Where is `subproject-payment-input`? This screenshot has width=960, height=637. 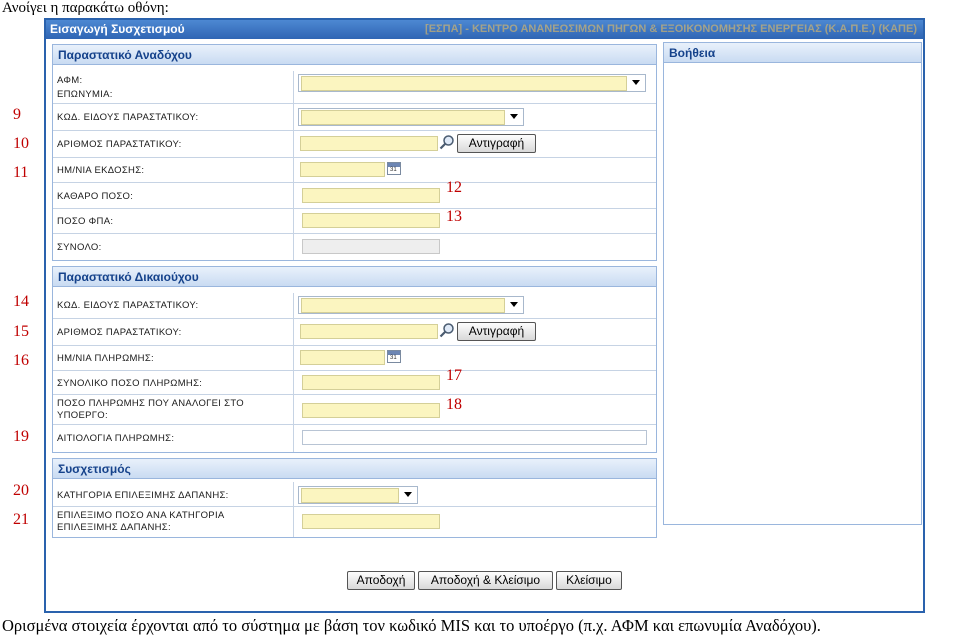
subproject-payment-input is located at coordinates (371, 410).